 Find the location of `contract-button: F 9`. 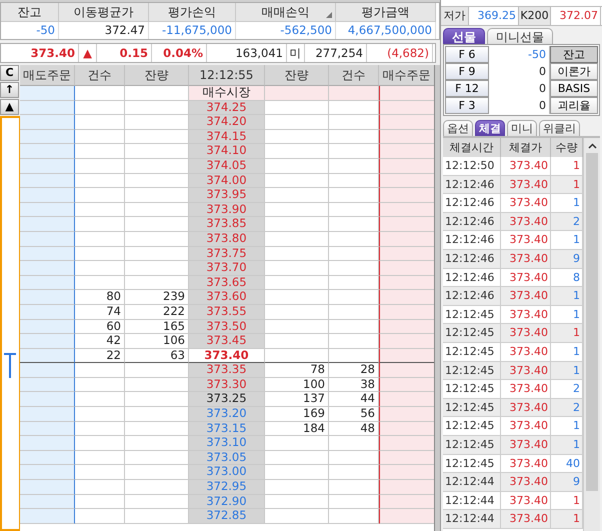

contract-button: F 9 is located at coordinates (467, 71).